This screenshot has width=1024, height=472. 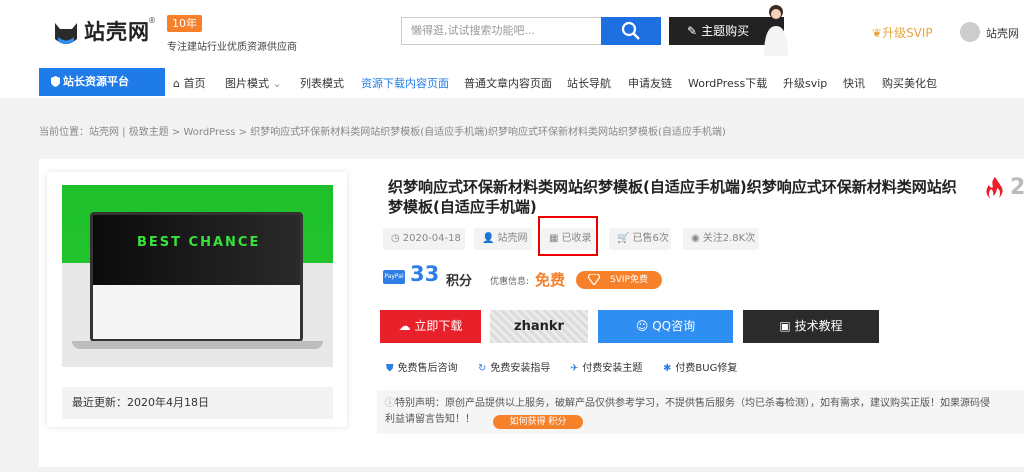 I want to click on pen-icon: ✎, so click(x=692, y=31).